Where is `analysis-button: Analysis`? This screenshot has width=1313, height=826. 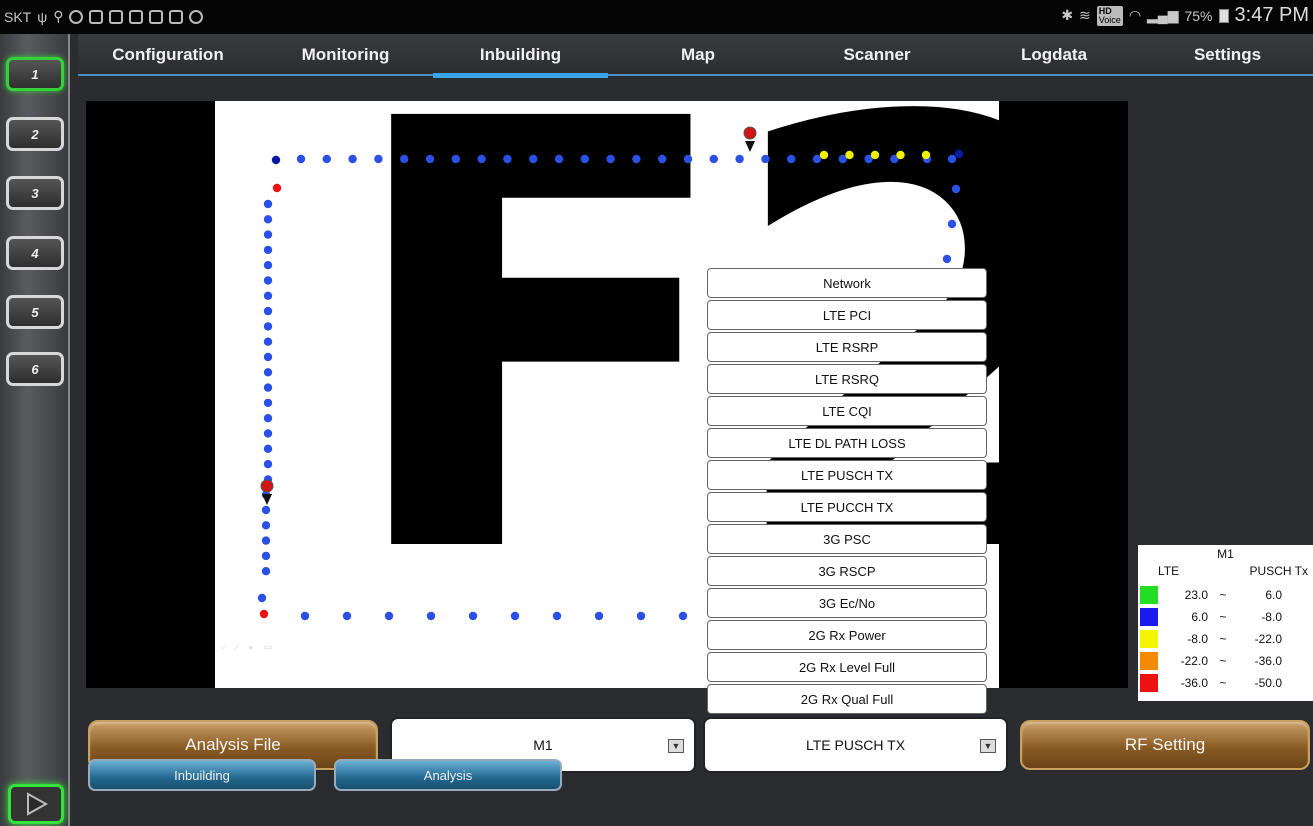 analysis-button: Analysis is located at coordinates (448, 775).